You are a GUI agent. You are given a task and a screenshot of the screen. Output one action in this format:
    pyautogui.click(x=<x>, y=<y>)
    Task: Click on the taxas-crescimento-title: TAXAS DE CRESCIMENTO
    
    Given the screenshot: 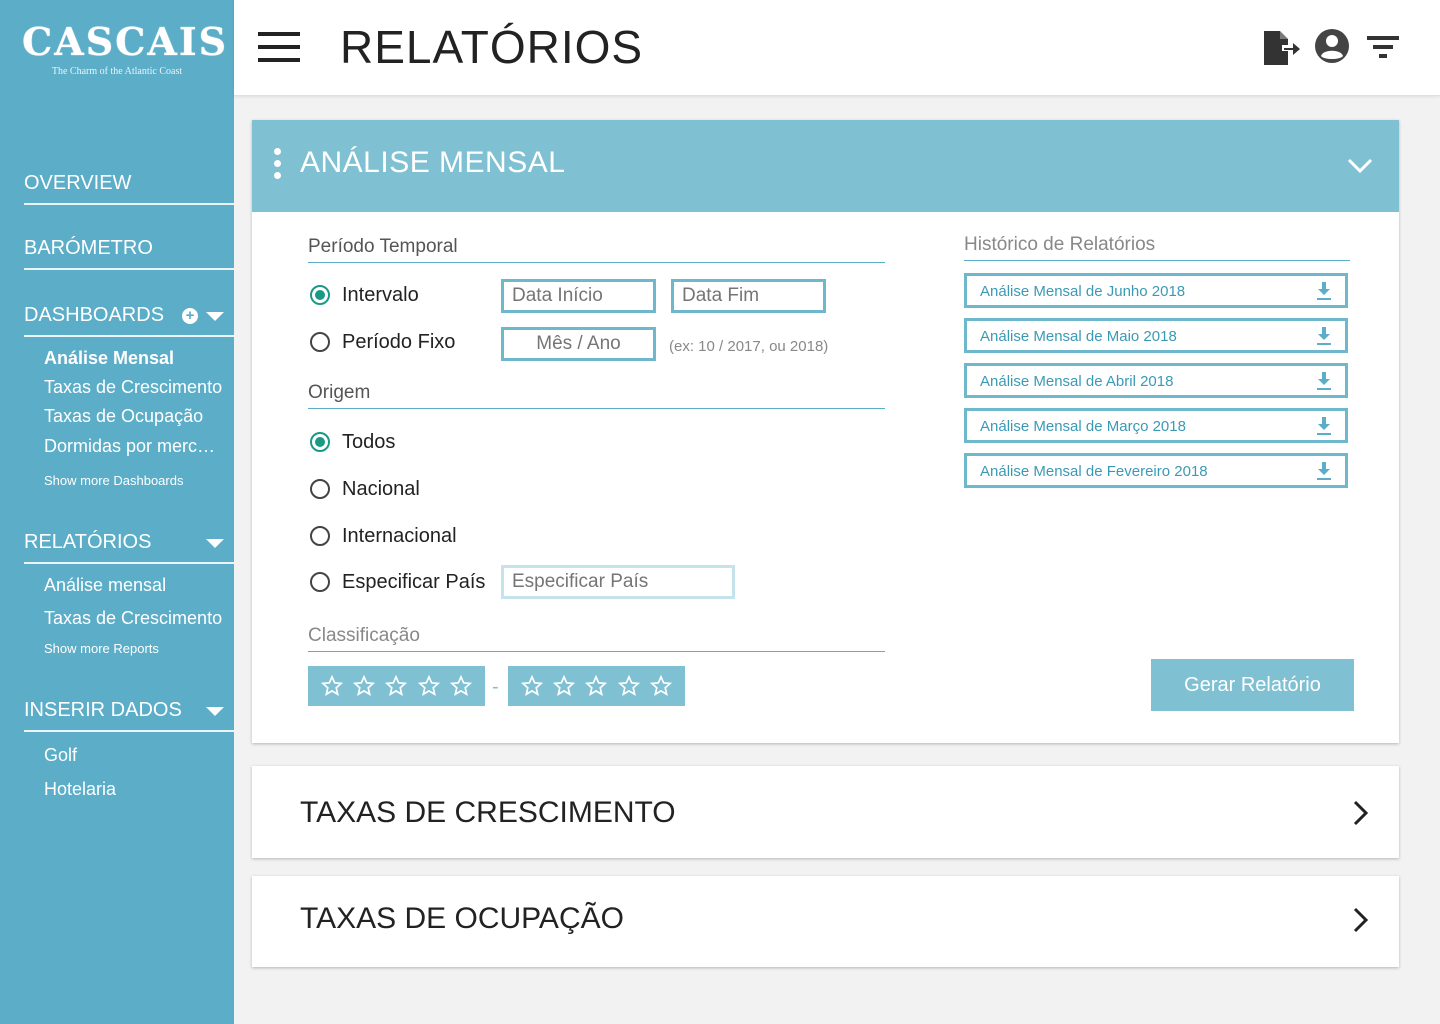 What is the action you would take?
    pyautogui.click(x=488, y=812)
    